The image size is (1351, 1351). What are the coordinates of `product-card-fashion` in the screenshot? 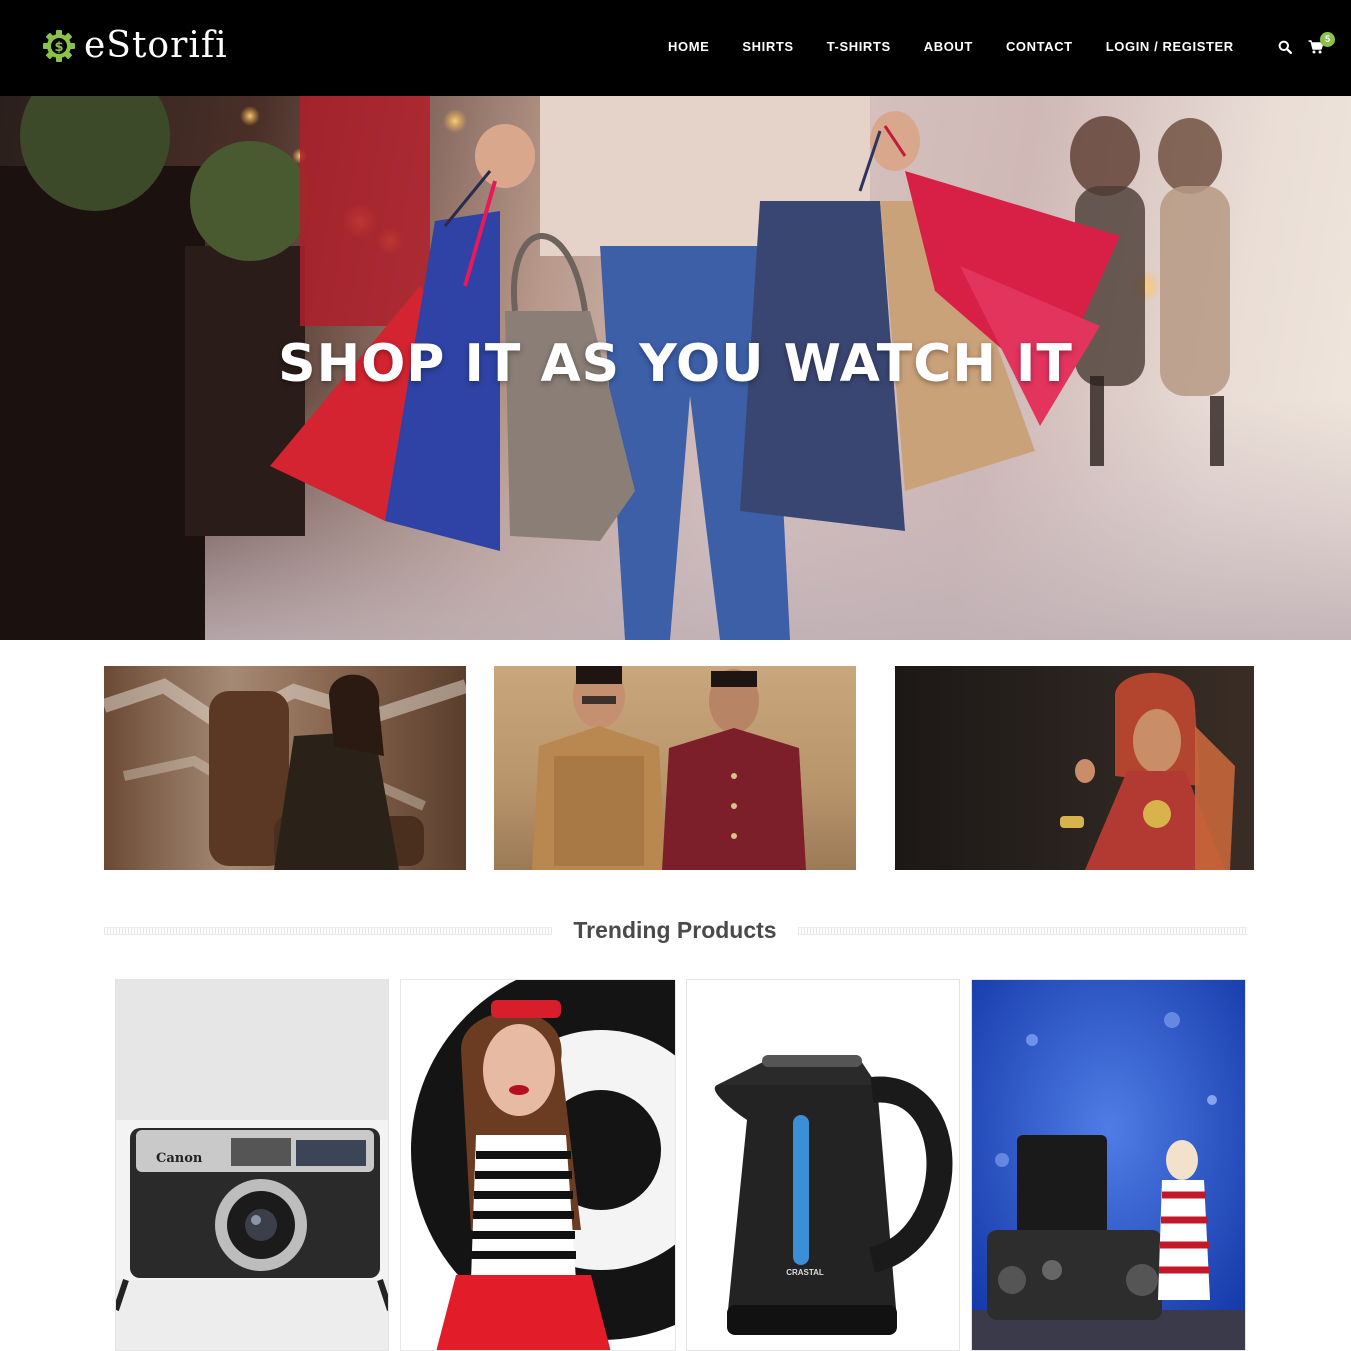 It's located at (538, 1165).